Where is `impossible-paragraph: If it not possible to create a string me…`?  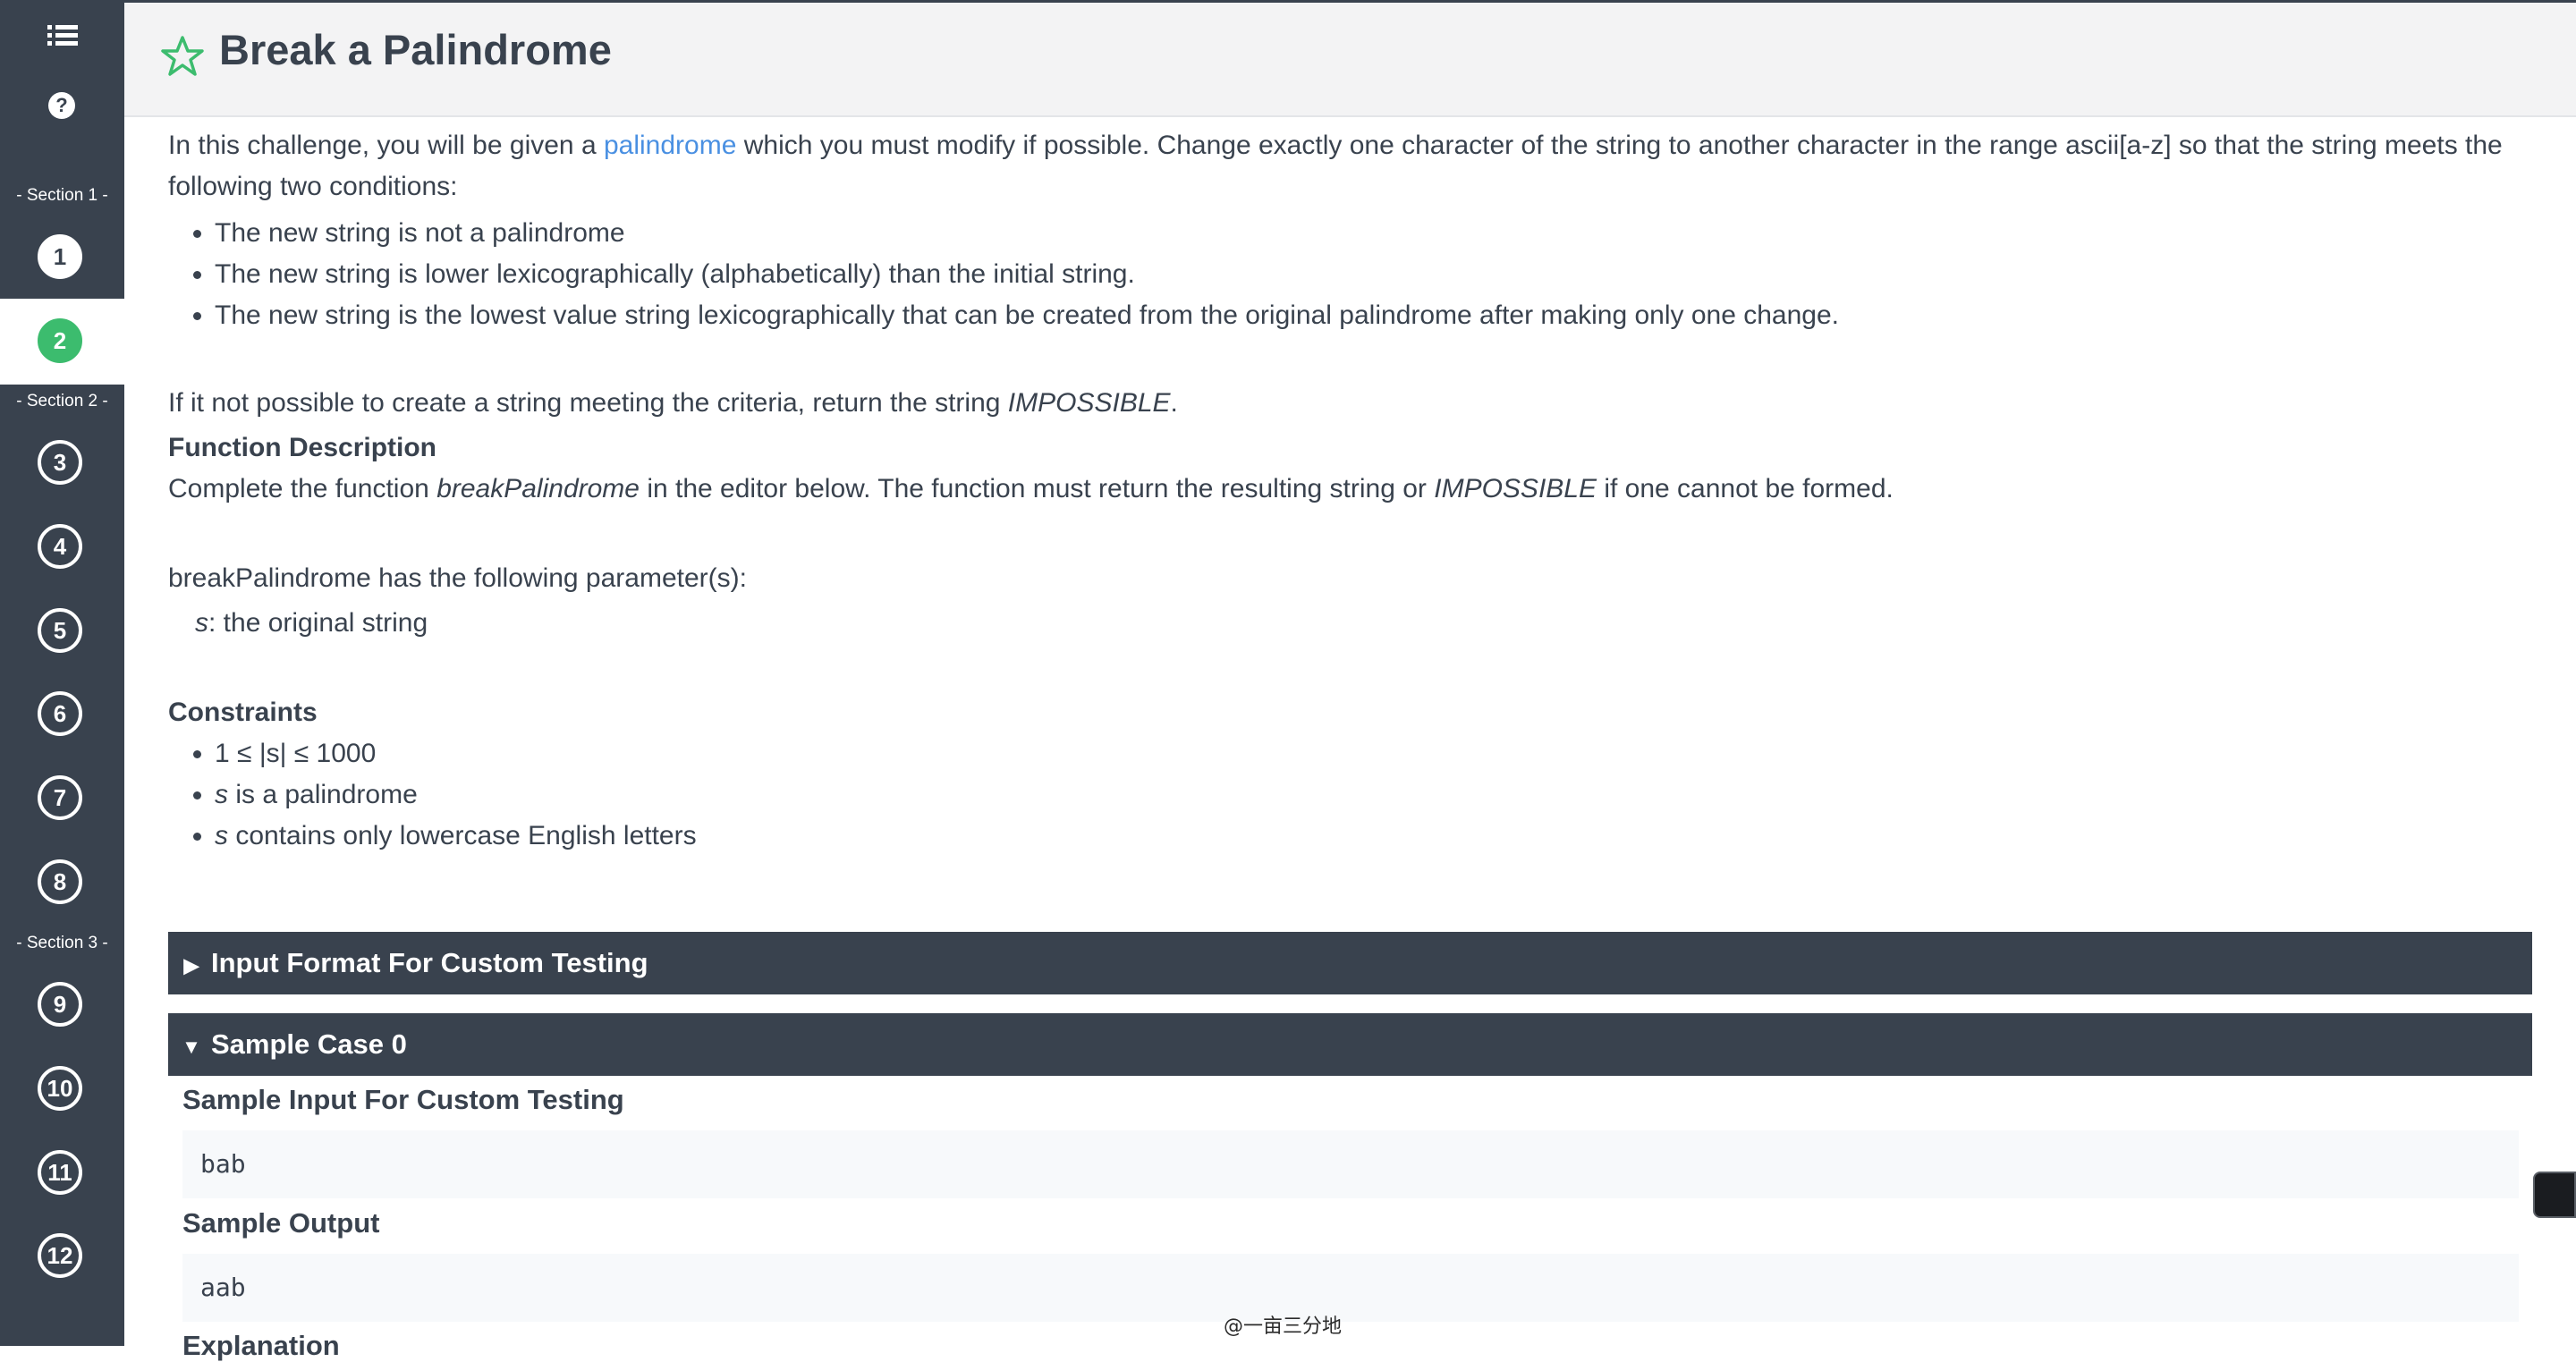
impossible-paragraph: If it not possible to create a string me… is located at coordinates (673, 403).